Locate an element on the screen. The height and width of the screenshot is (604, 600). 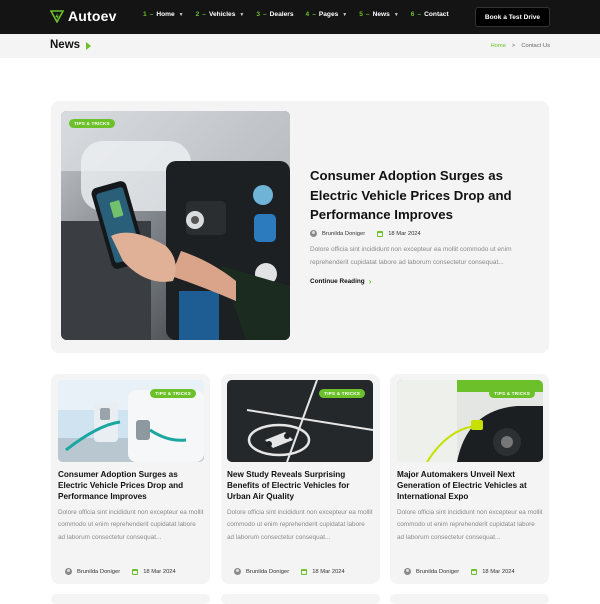
nav-label: Home is located at coordinates (165, 14).